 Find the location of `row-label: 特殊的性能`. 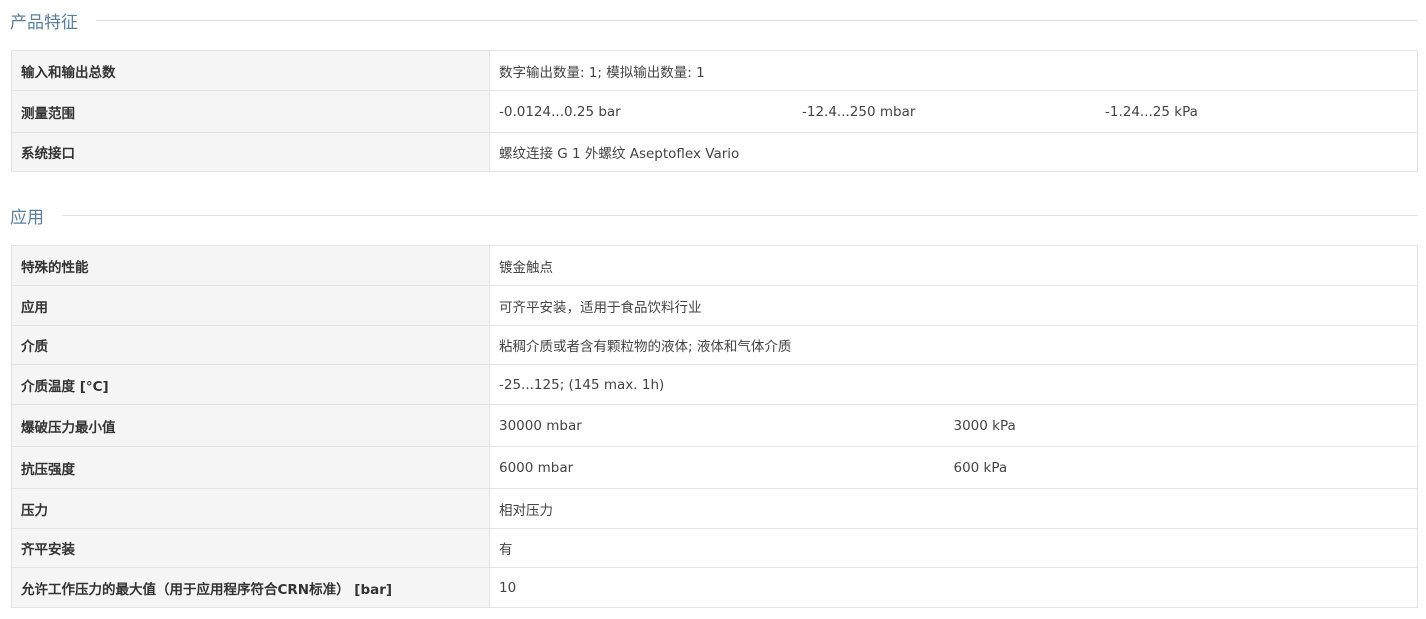

row-label: 特殊的性能 is located at coordinates (250, 265).